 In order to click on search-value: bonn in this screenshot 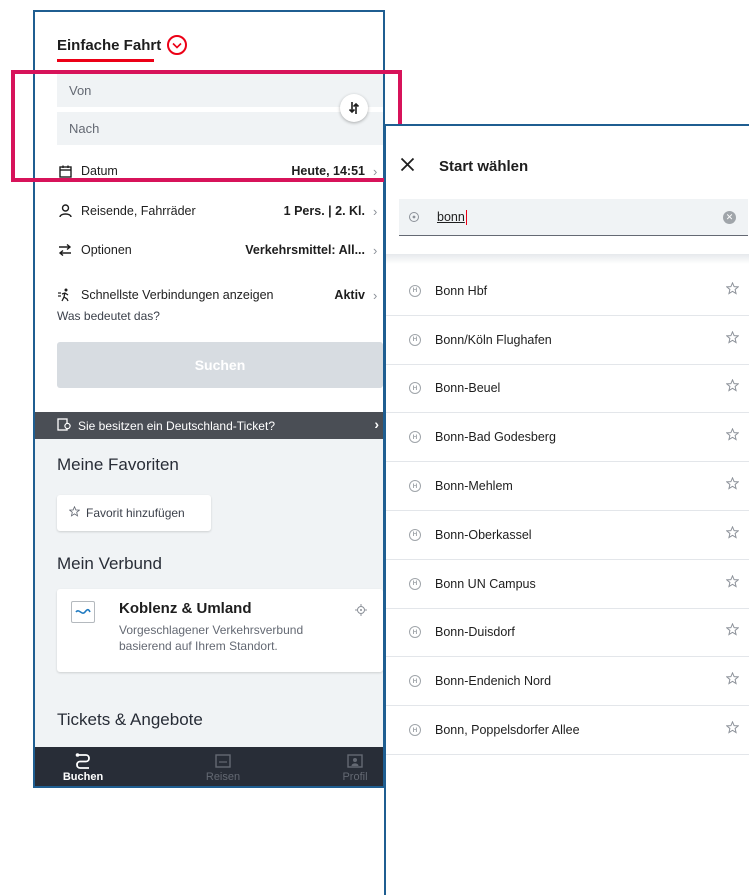, I will do `click(451, 217)`.